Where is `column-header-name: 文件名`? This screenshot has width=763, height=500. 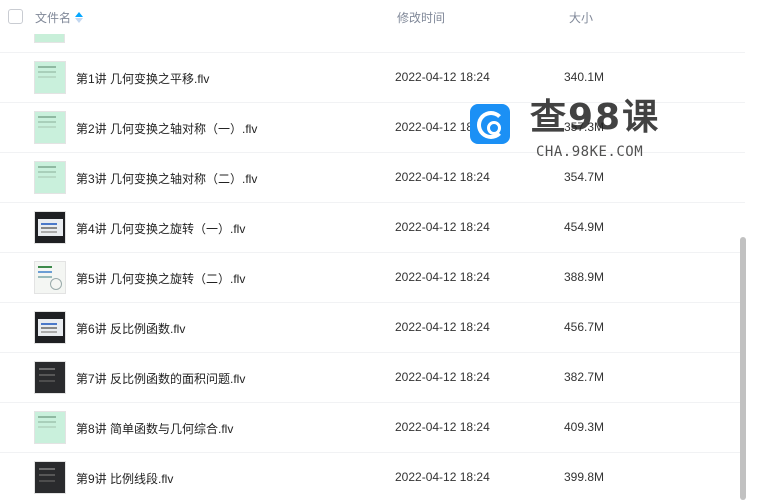
column-header-name: 文件名 is located at coordinates (59, 17).